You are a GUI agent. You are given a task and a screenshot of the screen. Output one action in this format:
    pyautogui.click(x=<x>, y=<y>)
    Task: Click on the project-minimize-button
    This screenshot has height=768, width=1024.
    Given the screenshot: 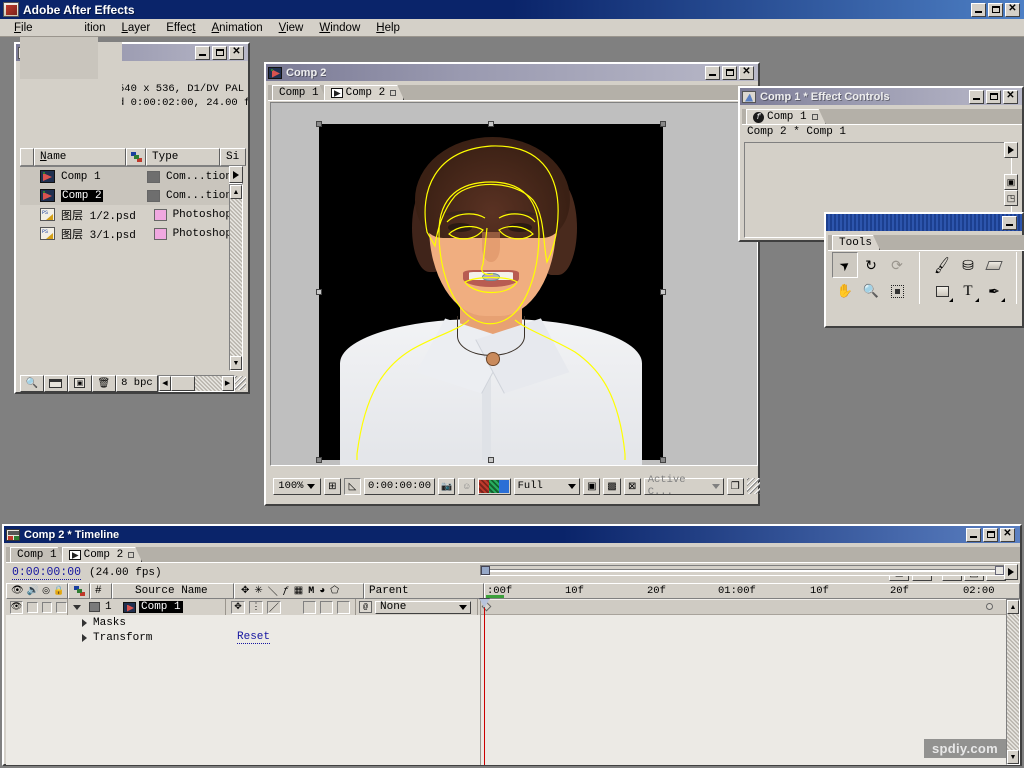 What is the action you would take?
    pyautogui.click(x=202, y=52)
    